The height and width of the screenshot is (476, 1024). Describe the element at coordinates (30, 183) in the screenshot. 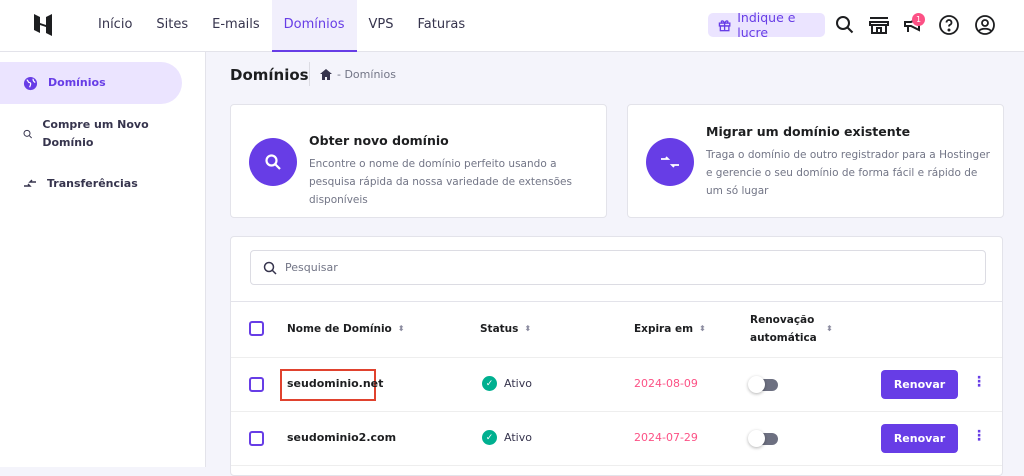

I see `transfer-icon` at that location.